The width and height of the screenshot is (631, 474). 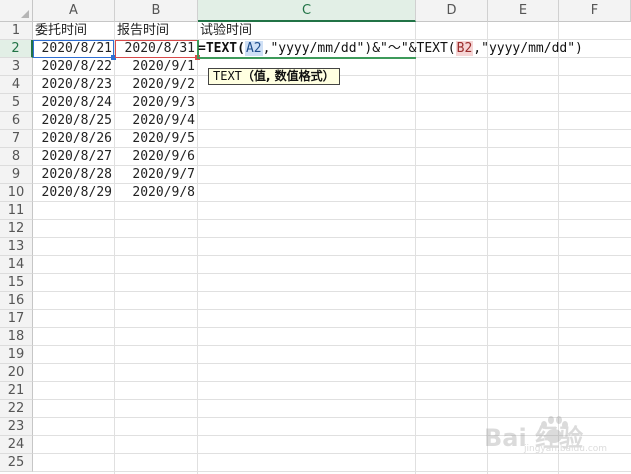 I want to click on cell-b8: 2020/9/6, so click(x=156, y=157).